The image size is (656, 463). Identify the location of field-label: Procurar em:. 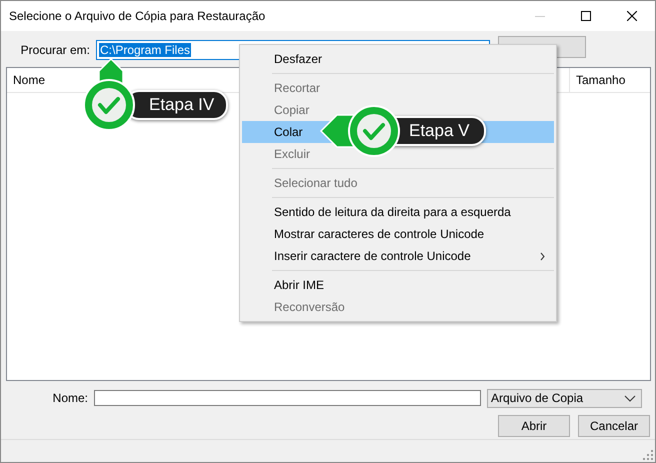
(55, 50).